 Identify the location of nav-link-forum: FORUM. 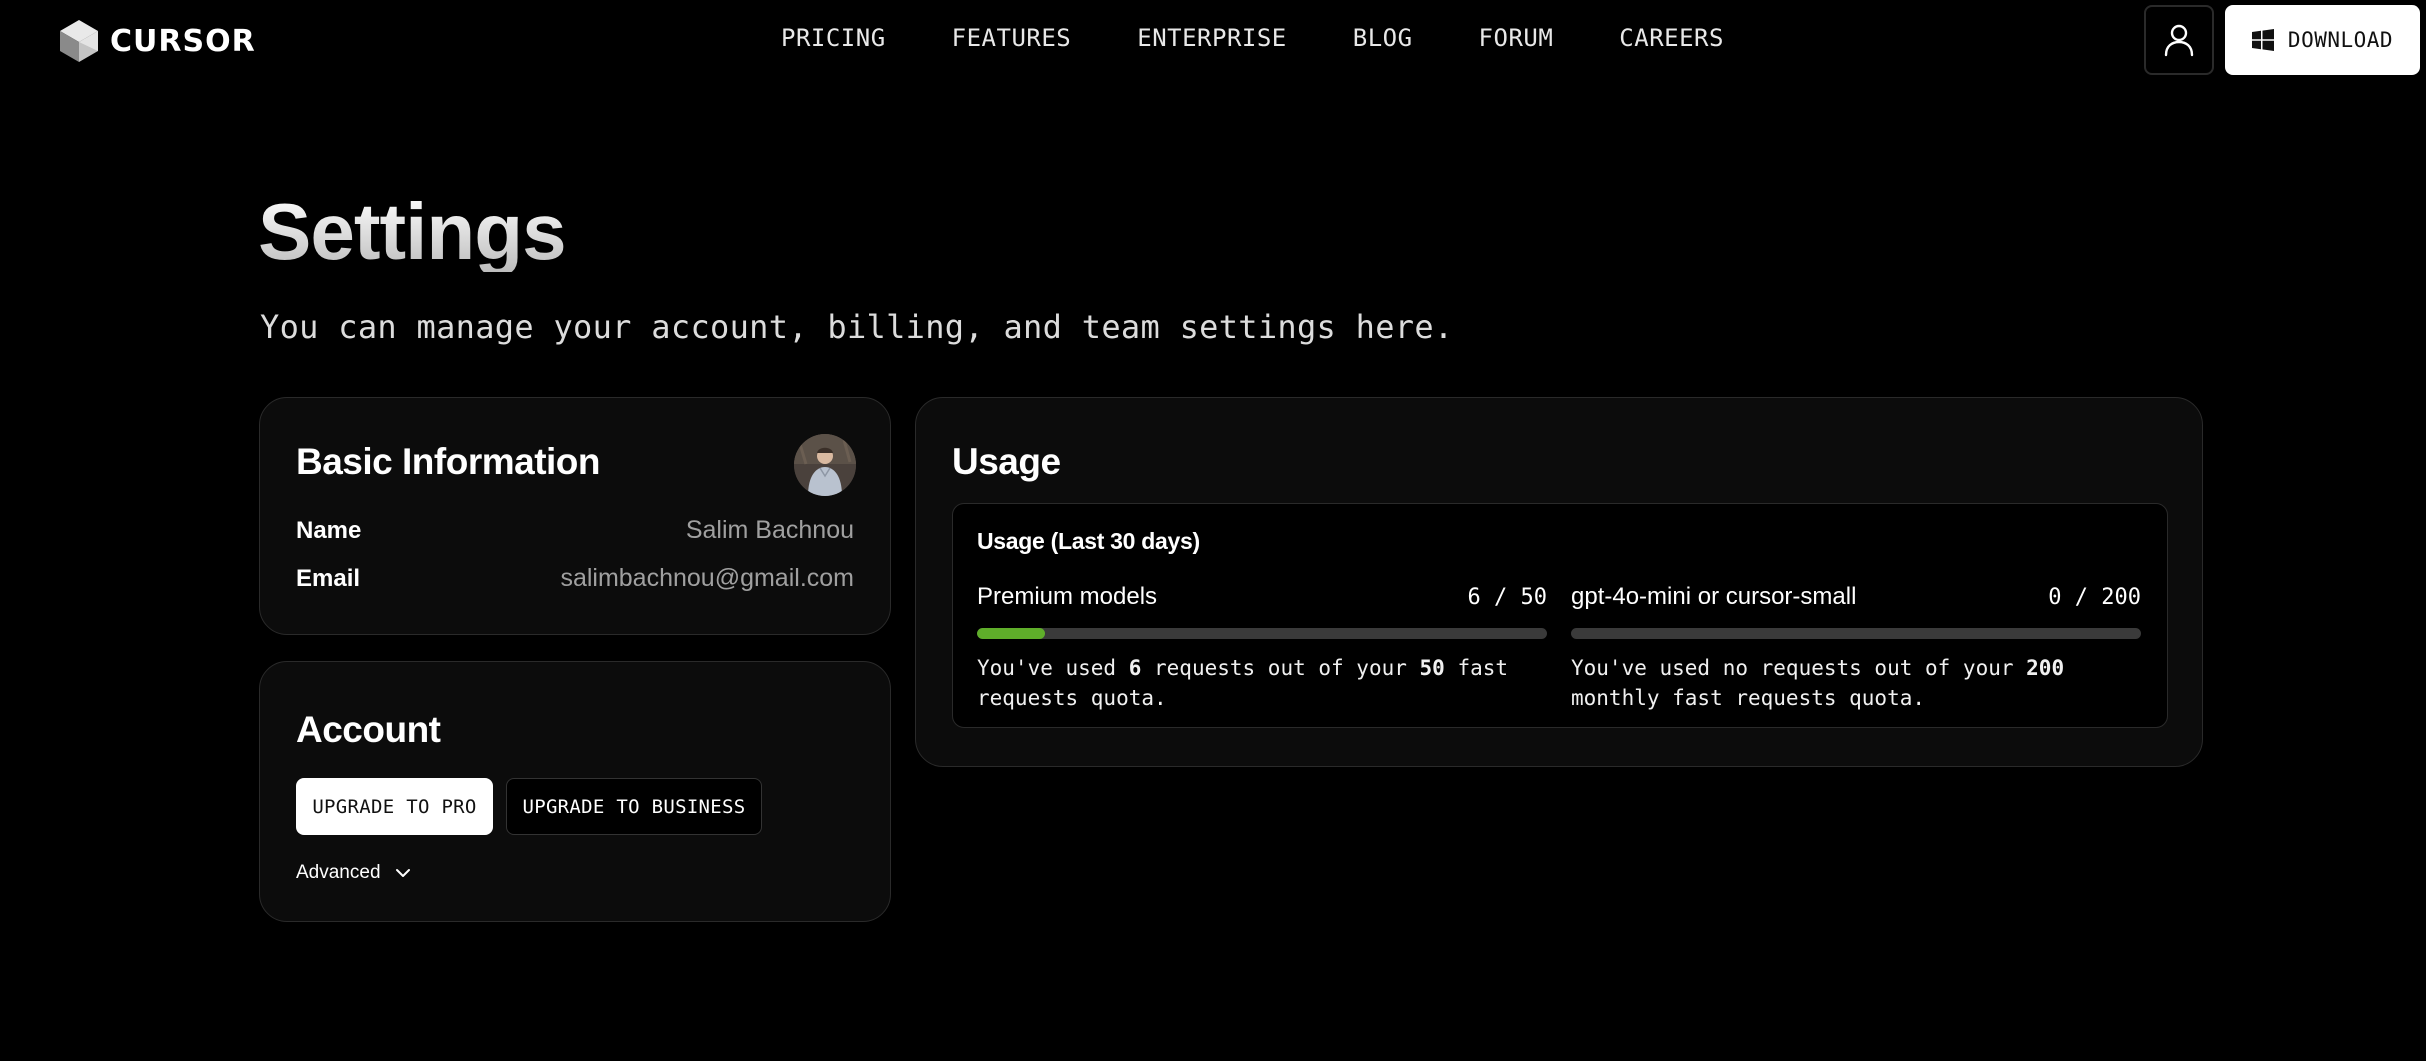
(1516, 38).